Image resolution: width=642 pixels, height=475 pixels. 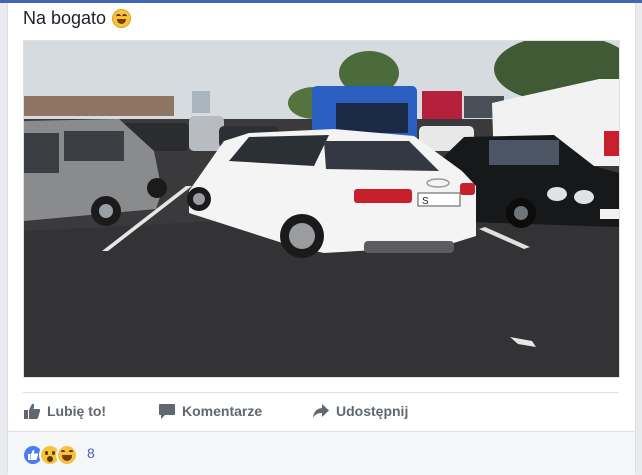 What do you see at coordinates (321, 453) in the screenshot?
I see `reactions-bar: 8` at bounding box center [321, 453].